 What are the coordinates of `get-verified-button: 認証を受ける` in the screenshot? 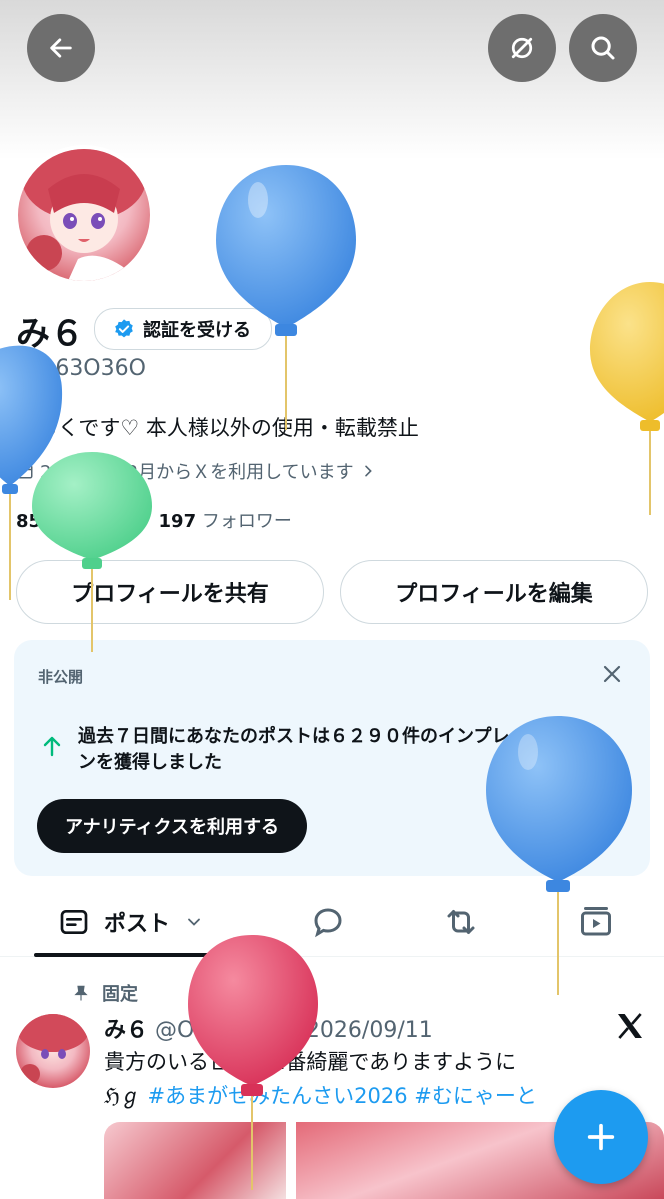 It's located at (183, 329).